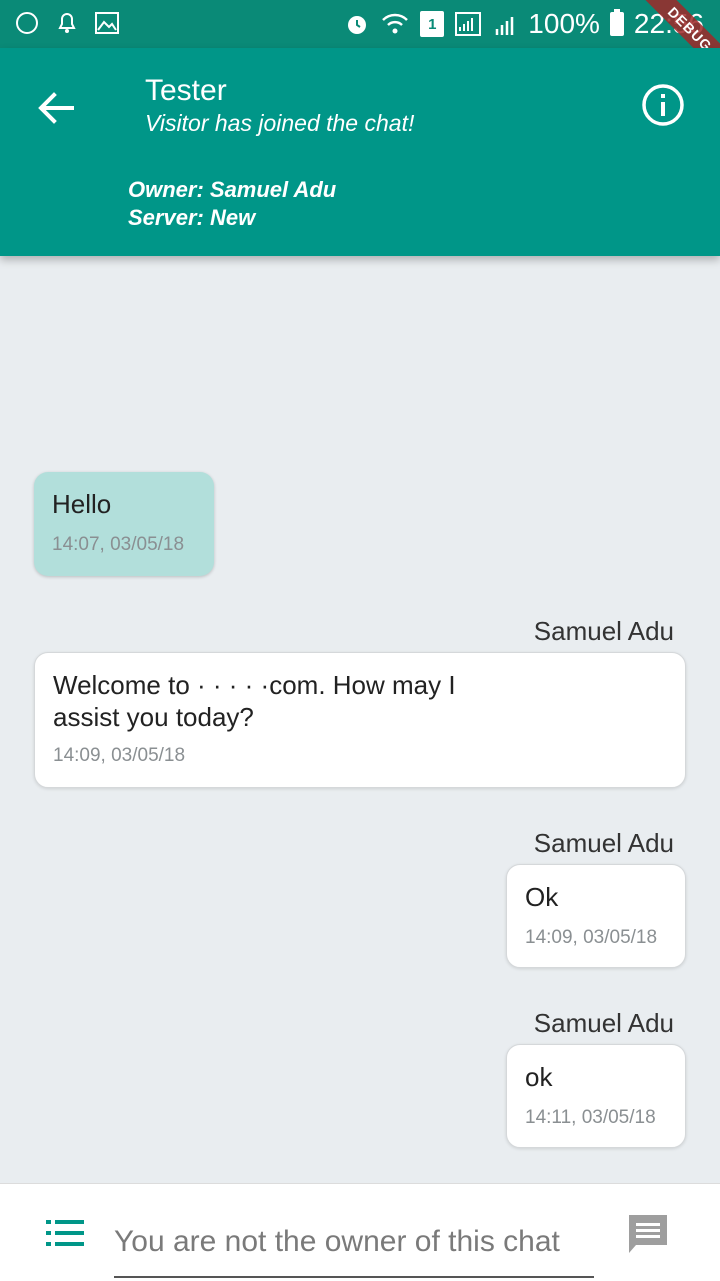 This screenshot has height=1281, width=720. What do you see at coordinates (56, 108) in the screenshot?
I see `arrow-back-icon` at bounding box center [56, 108].